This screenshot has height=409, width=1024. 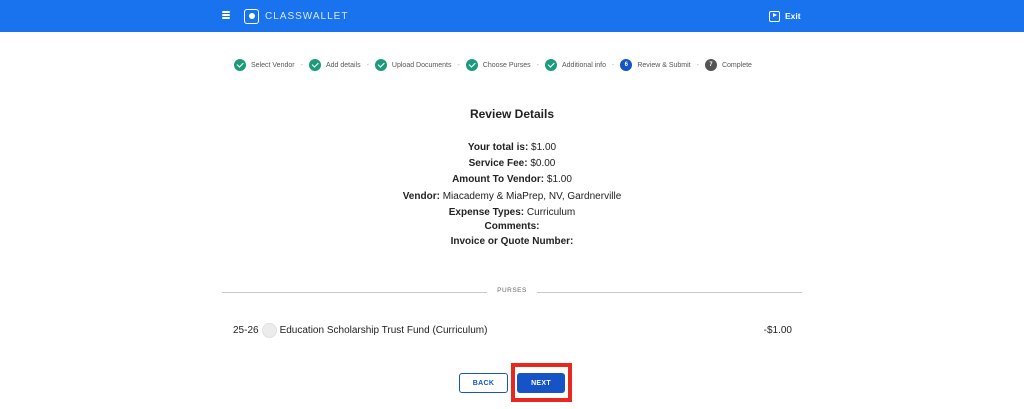 I want to click on step-label: Add details, so click(x=343, y=65).